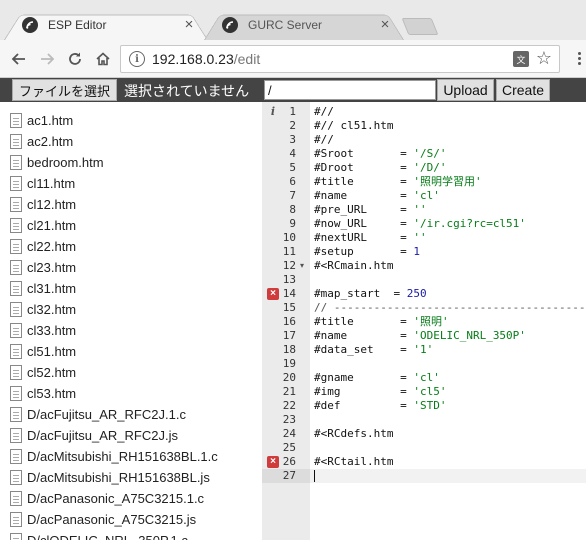  What do you see at coordinates (137, 59) in the screenshot?
I see `info-icon: i` at bounding box center [137, 59].